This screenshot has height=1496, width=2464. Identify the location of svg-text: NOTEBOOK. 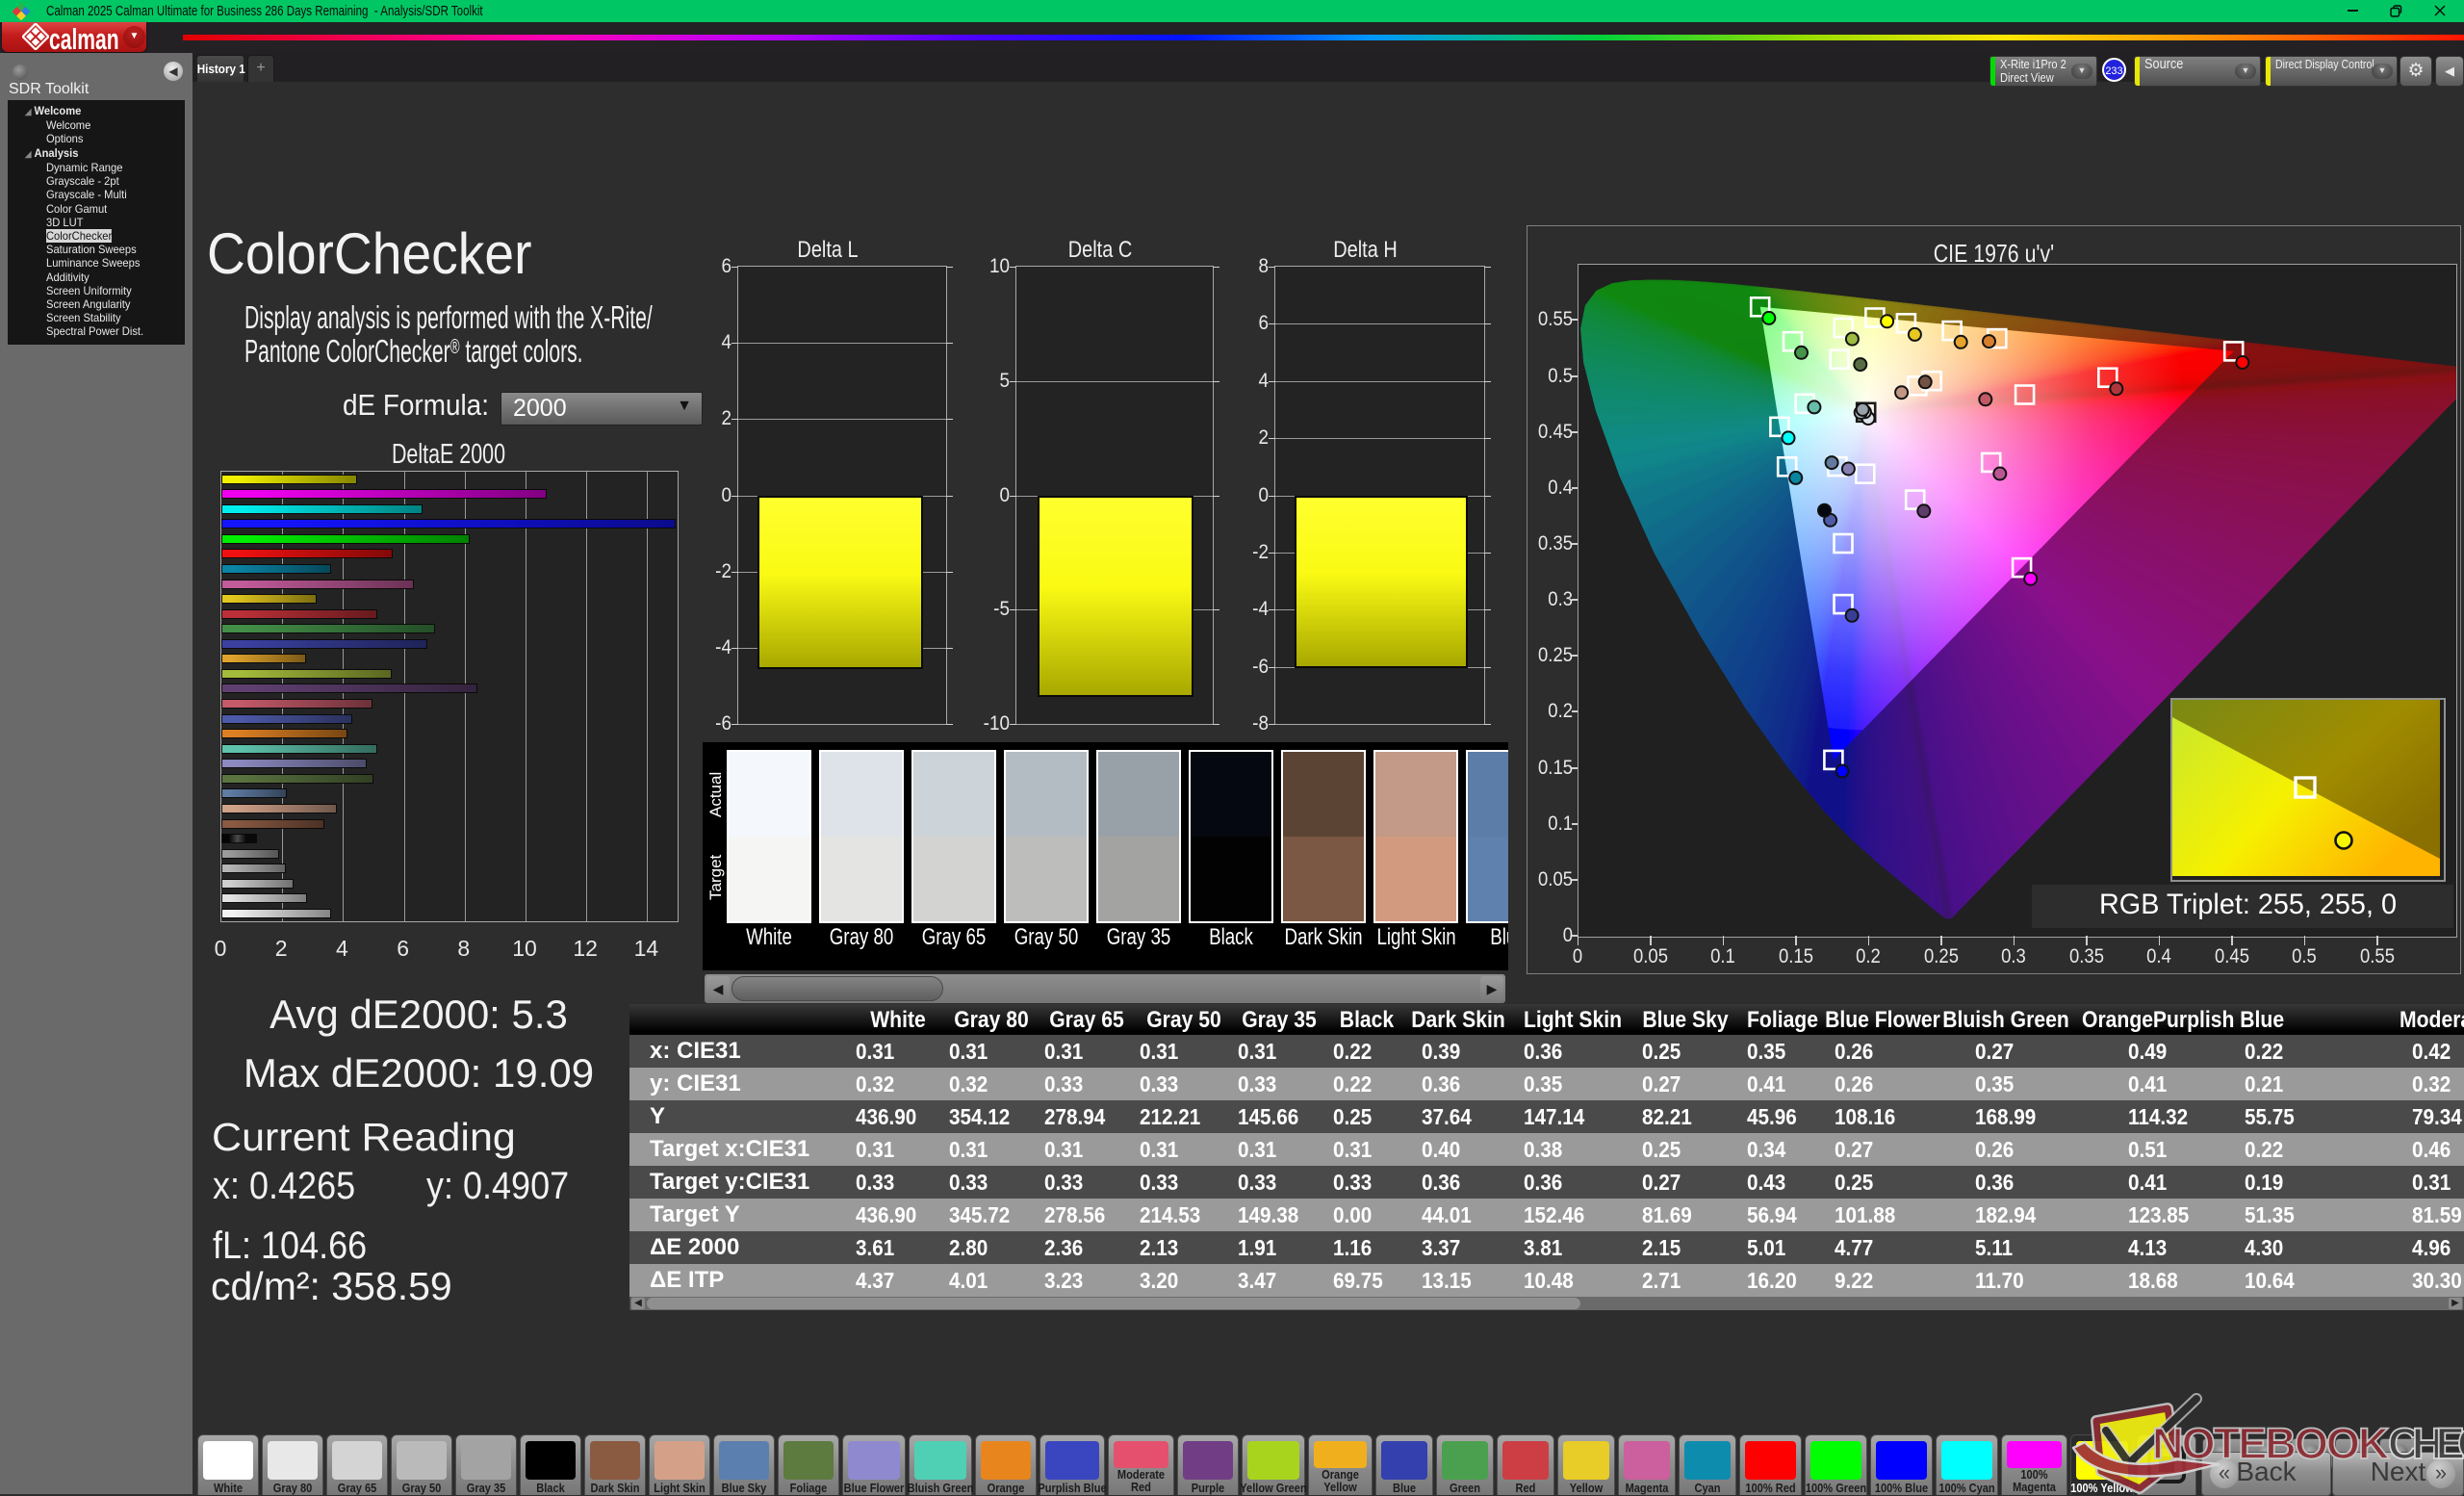
(2271, 1444).